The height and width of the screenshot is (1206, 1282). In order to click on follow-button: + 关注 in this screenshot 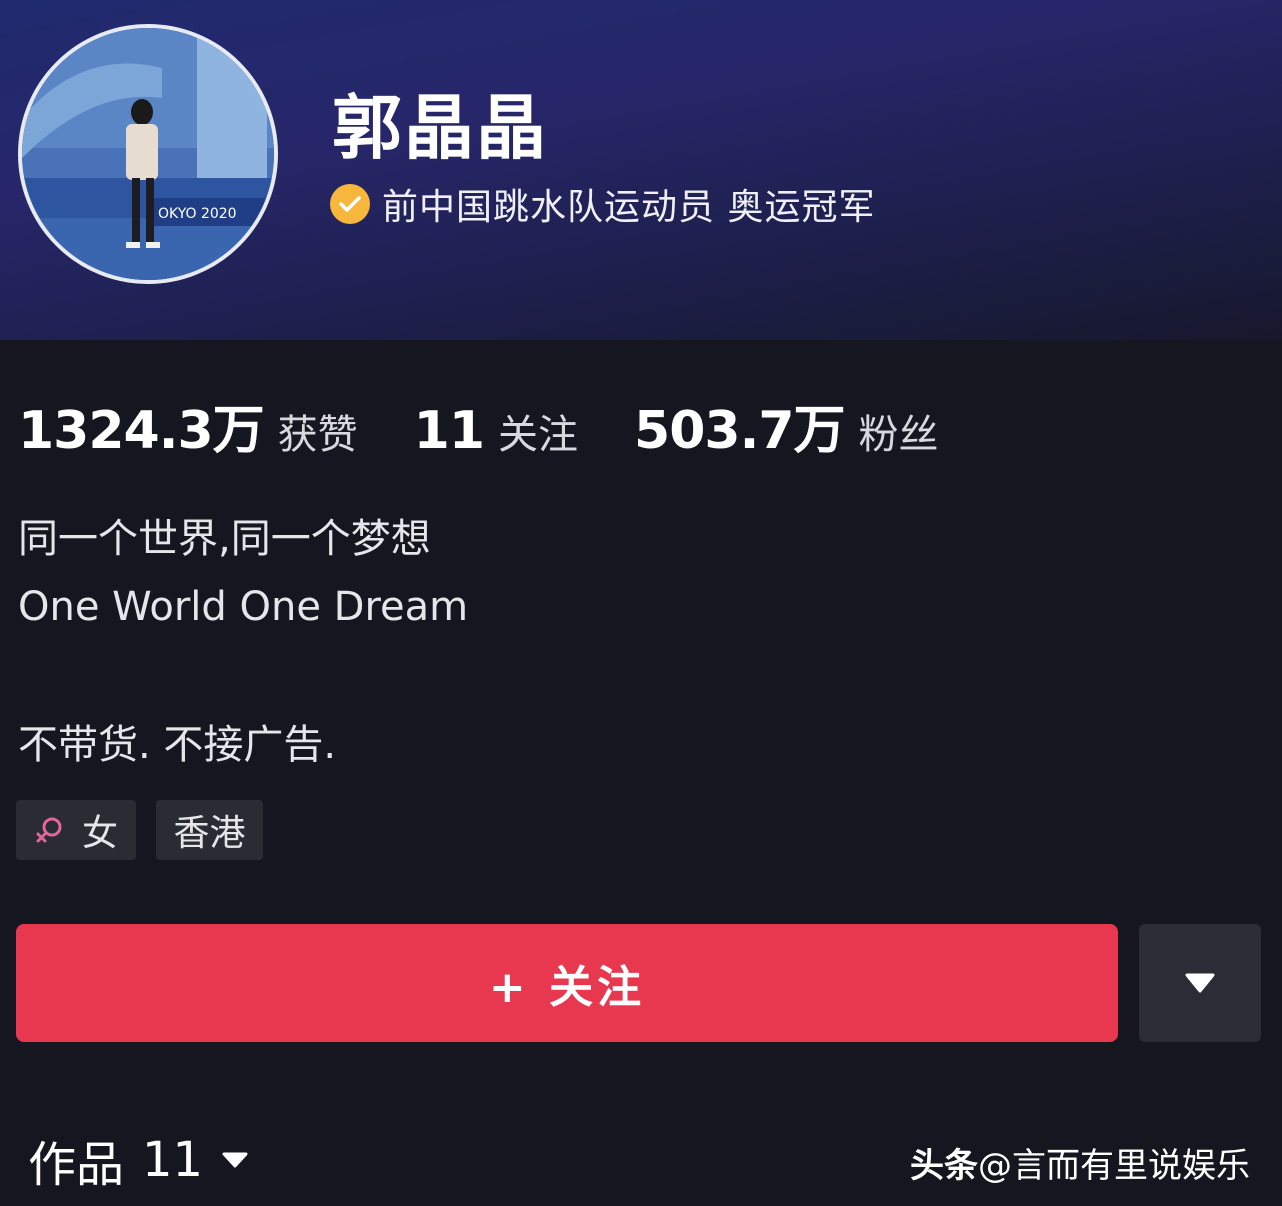, I will do `click(567, 983)`.